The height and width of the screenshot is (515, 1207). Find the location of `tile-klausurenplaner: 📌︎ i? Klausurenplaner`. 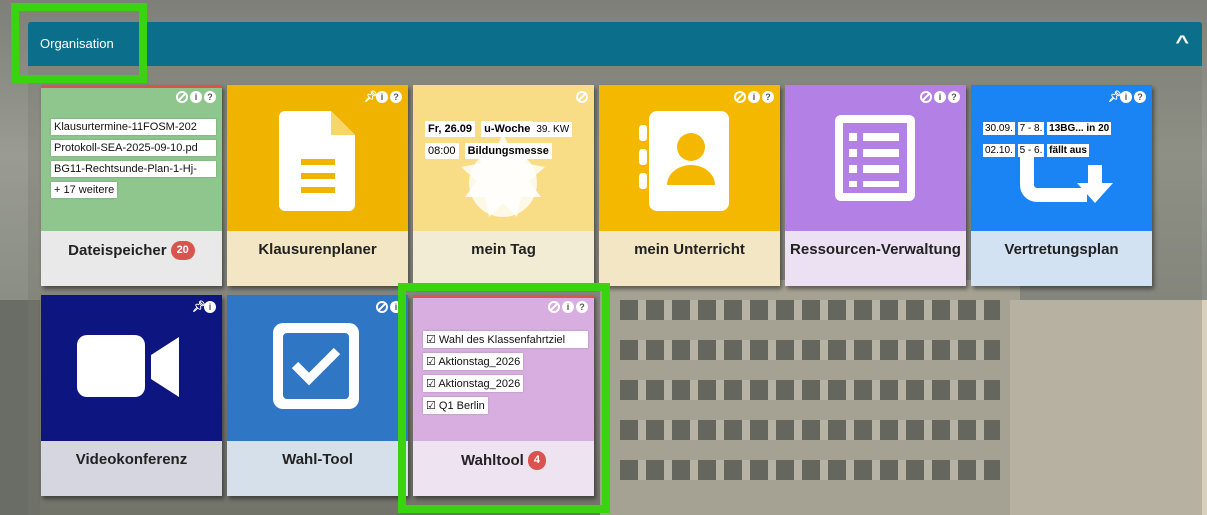

tile-klausurenplaner: 📌︎ i? Klausurenplaner is located at coordinates (317, 185).